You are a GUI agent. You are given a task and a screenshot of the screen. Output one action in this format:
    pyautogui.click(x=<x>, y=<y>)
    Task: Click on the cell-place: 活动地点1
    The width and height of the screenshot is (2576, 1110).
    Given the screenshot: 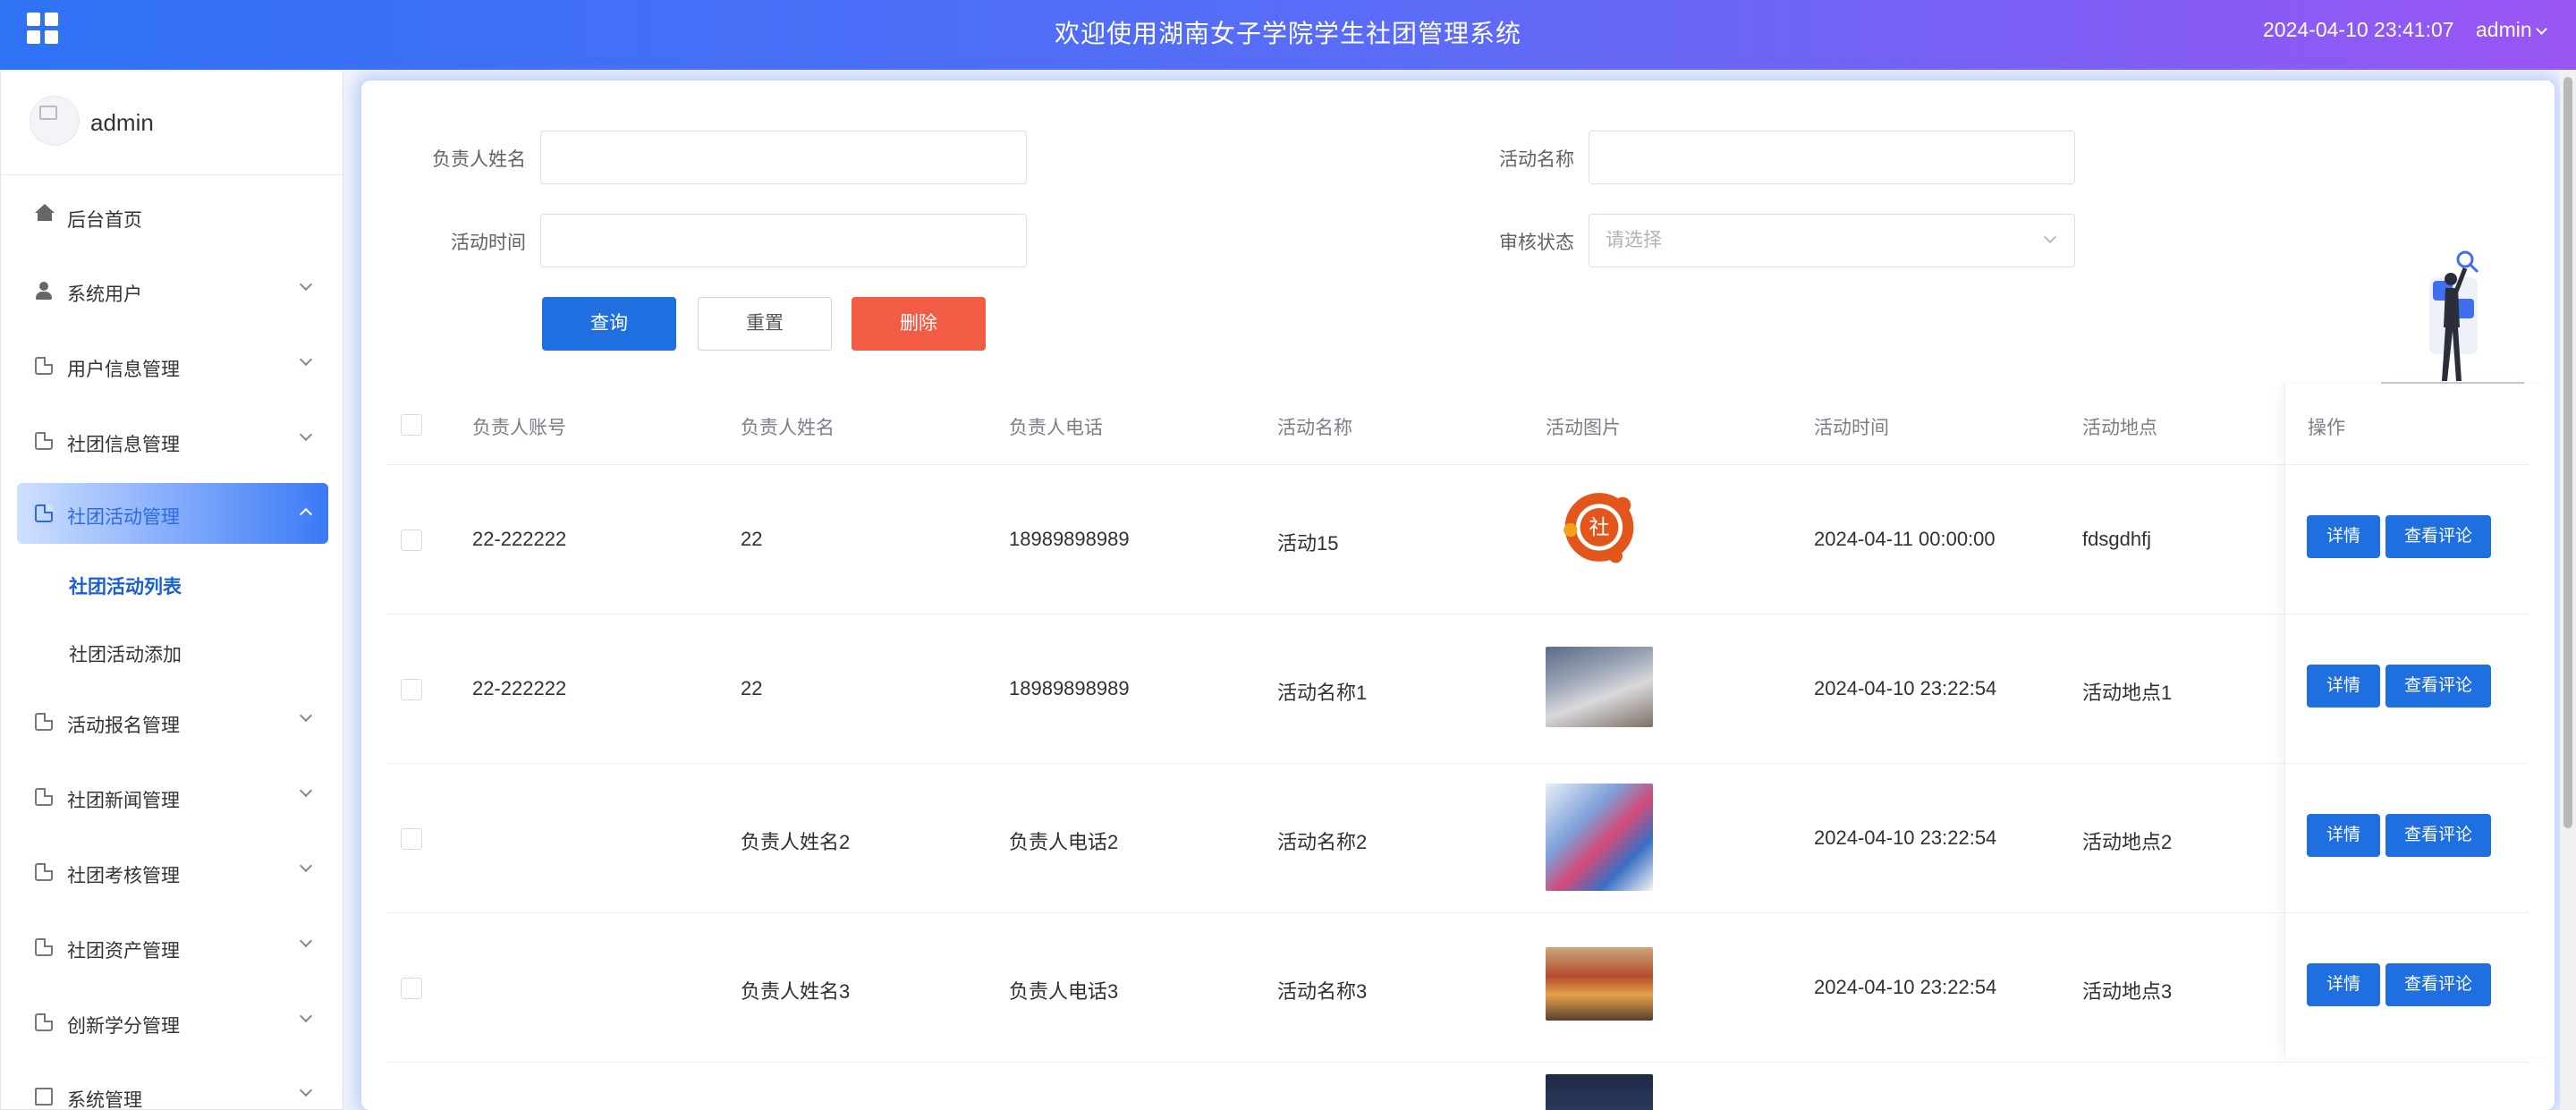 What is the action you would take?
    pyautogui.click(x=2127, y=693)
    